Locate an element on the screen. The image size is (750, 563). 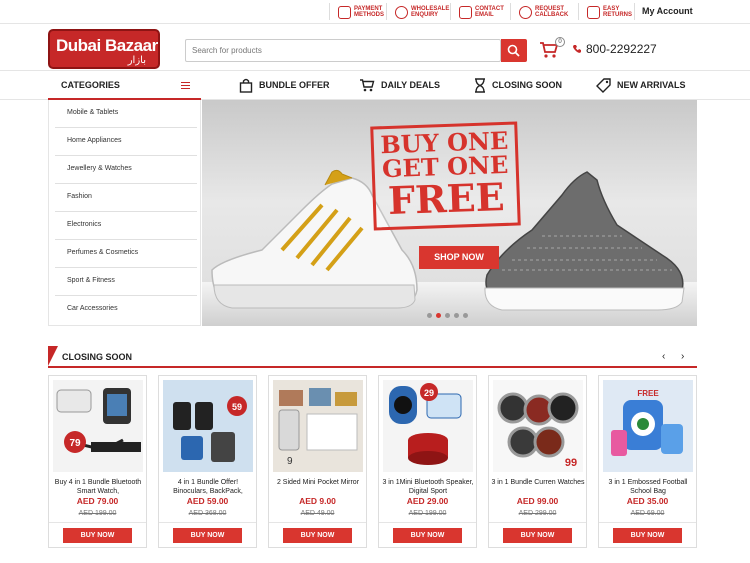
category-item: Perfumes & Cosmetics is located at coordinates (126, 254).